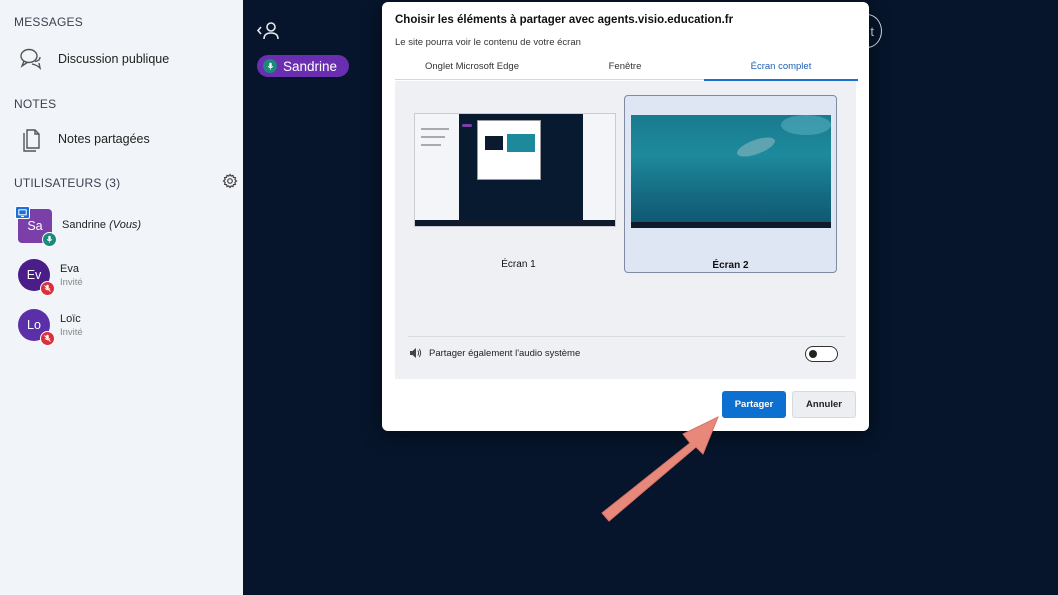  What do you see at coordinates (626, 336) in the screenshot?
I see `divider` at bounding box center [626, 336].